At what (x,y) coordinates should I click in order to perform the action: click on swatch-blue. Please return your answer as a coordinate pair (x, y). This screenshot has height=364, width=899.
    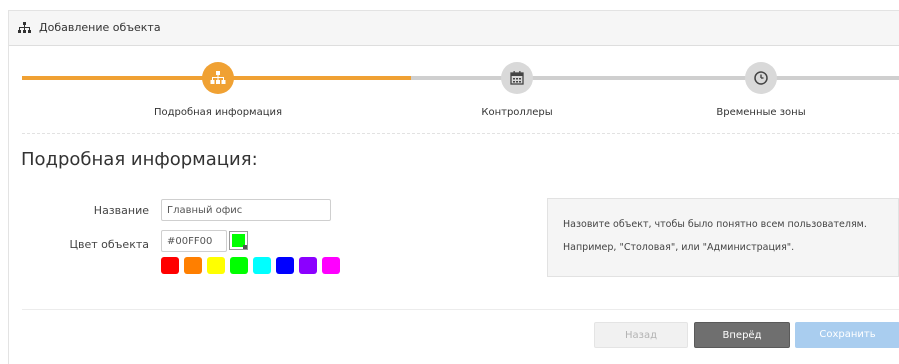
    Looking at the image, I should click on (285, 265).